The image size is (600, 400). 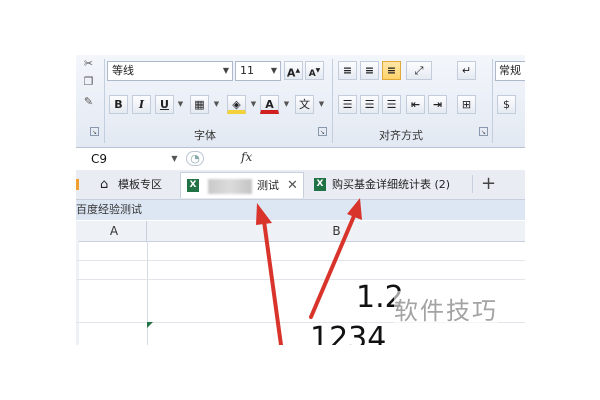 I want to click on grow-font-button: A▲, so click(x=293, y=70).